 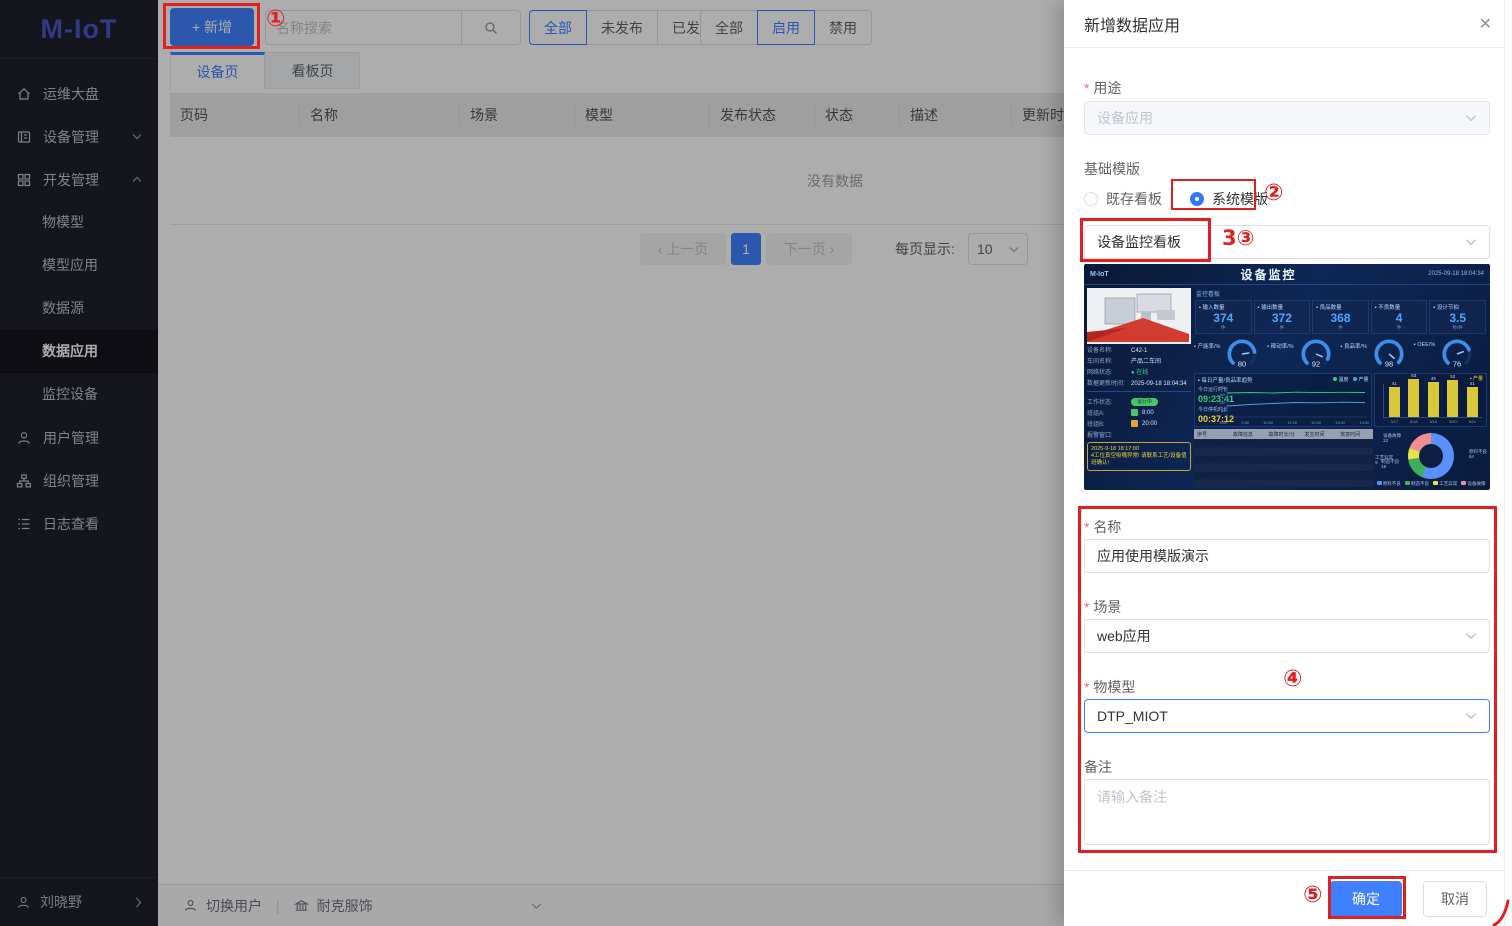 I want to click on divider, so click(x=1139, y=391).